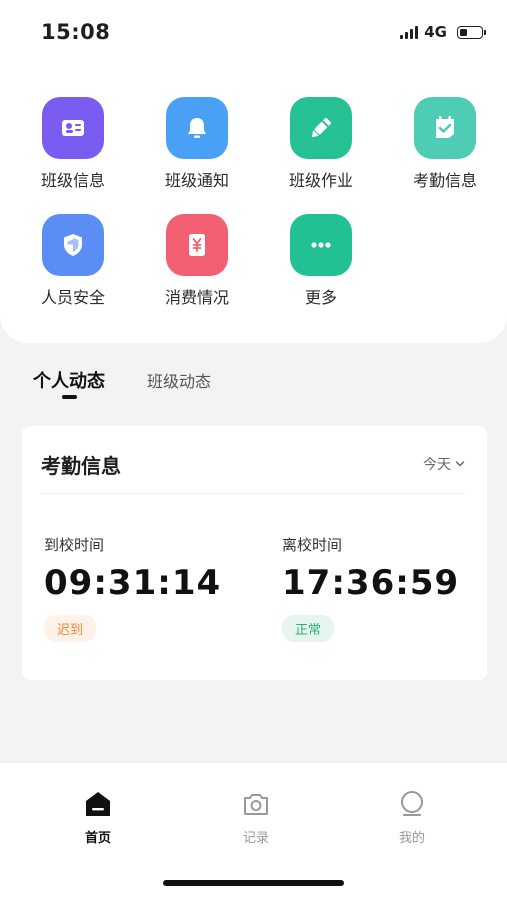 This screenshot has height=900, width=507. What do you see at coordinates (320, 180) in the screenshot?
I see `grid-label: 班级作业` at bounding box center [320, 180].